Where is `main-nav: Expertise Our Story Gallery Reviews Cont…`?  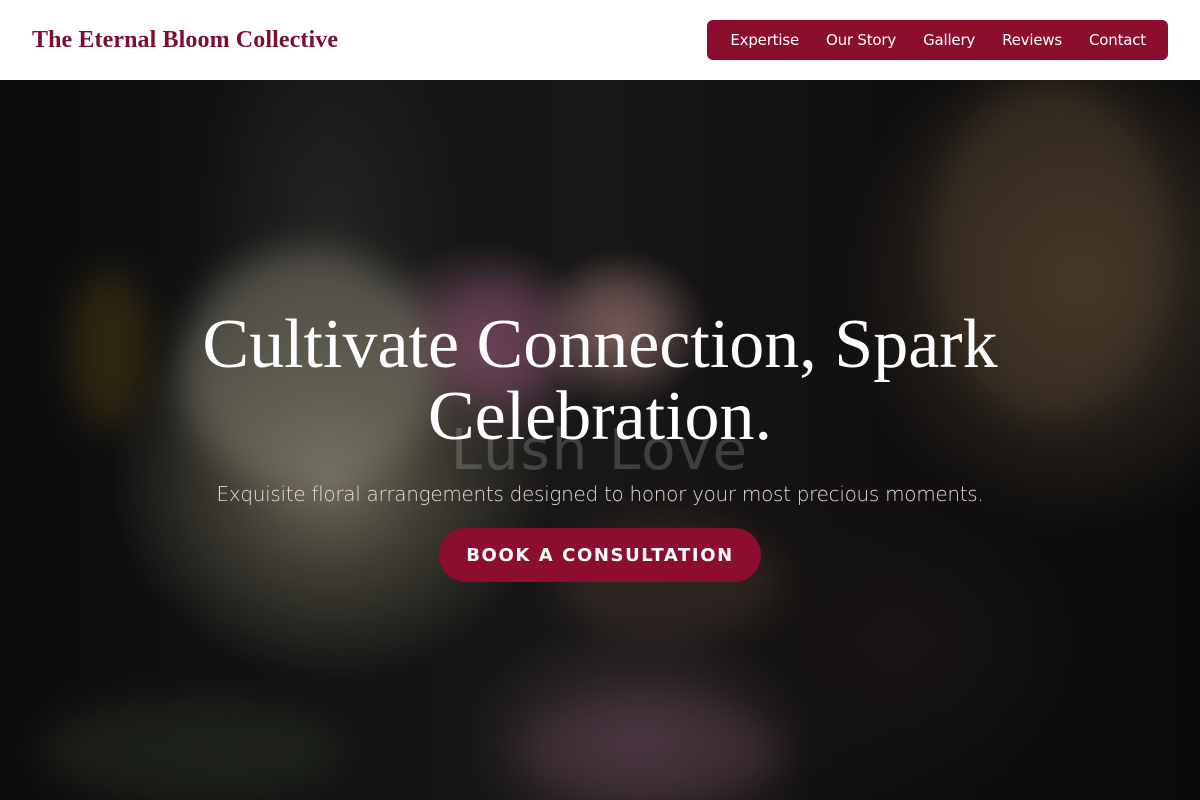 main-nav: Expertise Our Story Gallery Reviews Cont… is located at coordinates (937, 40).